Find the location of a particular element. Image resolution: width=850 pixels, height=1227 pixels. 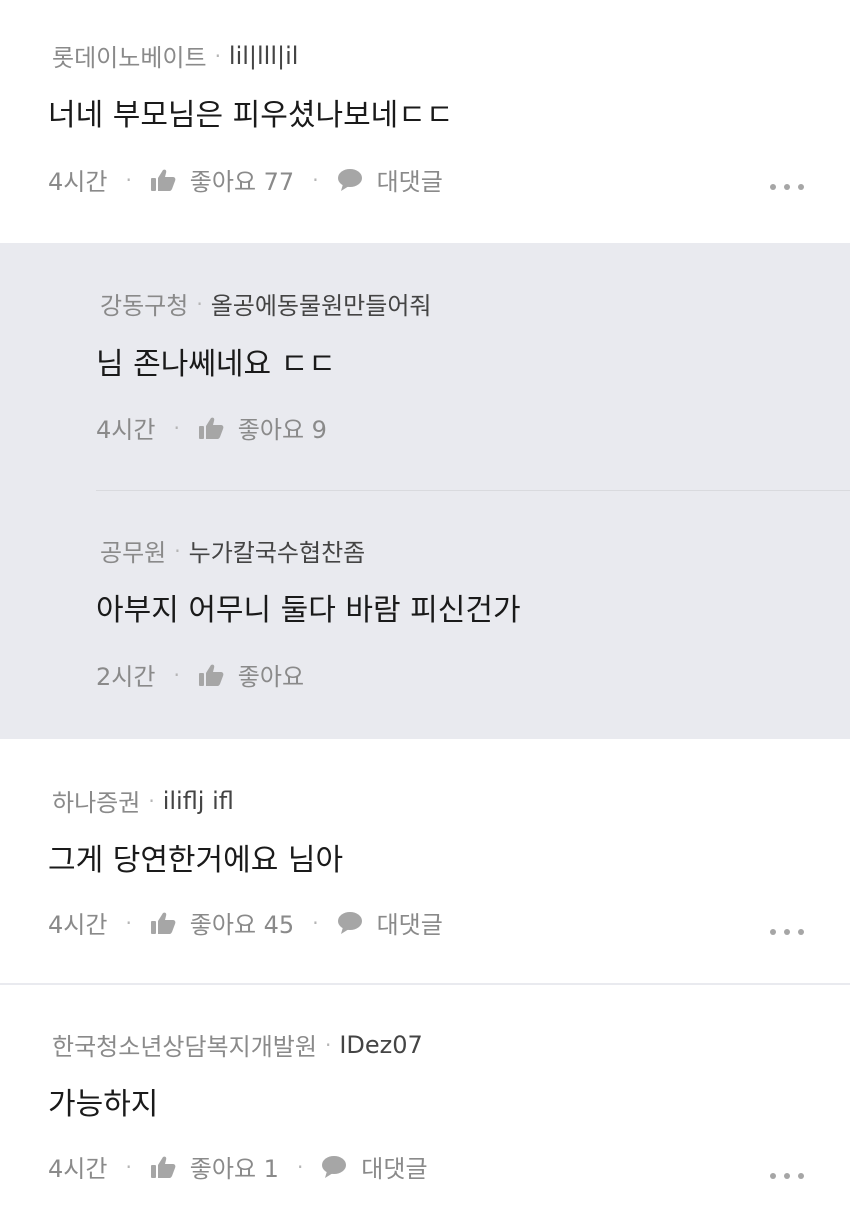

comment-meta: 롯데이노베이트 · lil|lll|il is located at coordinates (175, 55).